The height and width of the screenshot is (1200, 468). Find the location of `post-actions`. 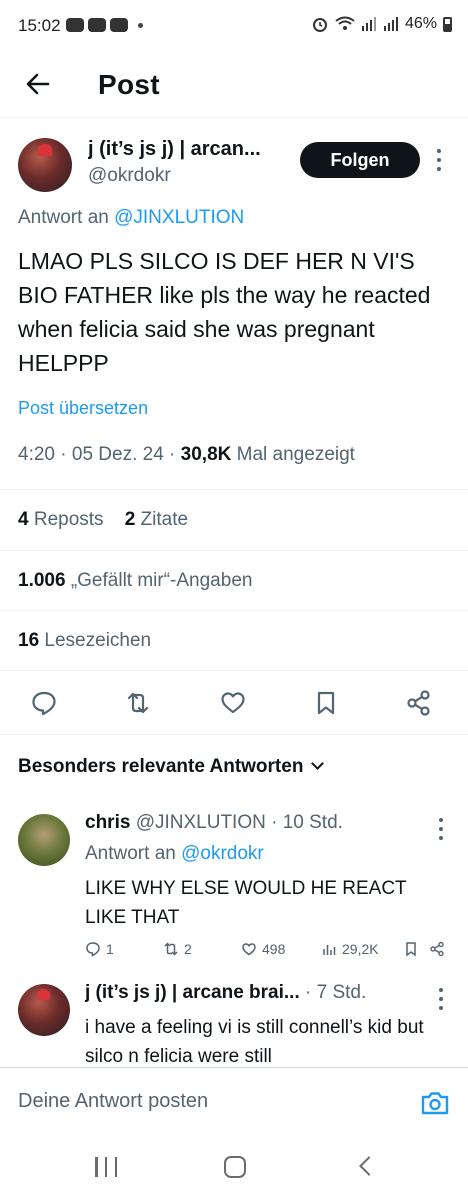

post-actions is located at coordinates (234, 702).